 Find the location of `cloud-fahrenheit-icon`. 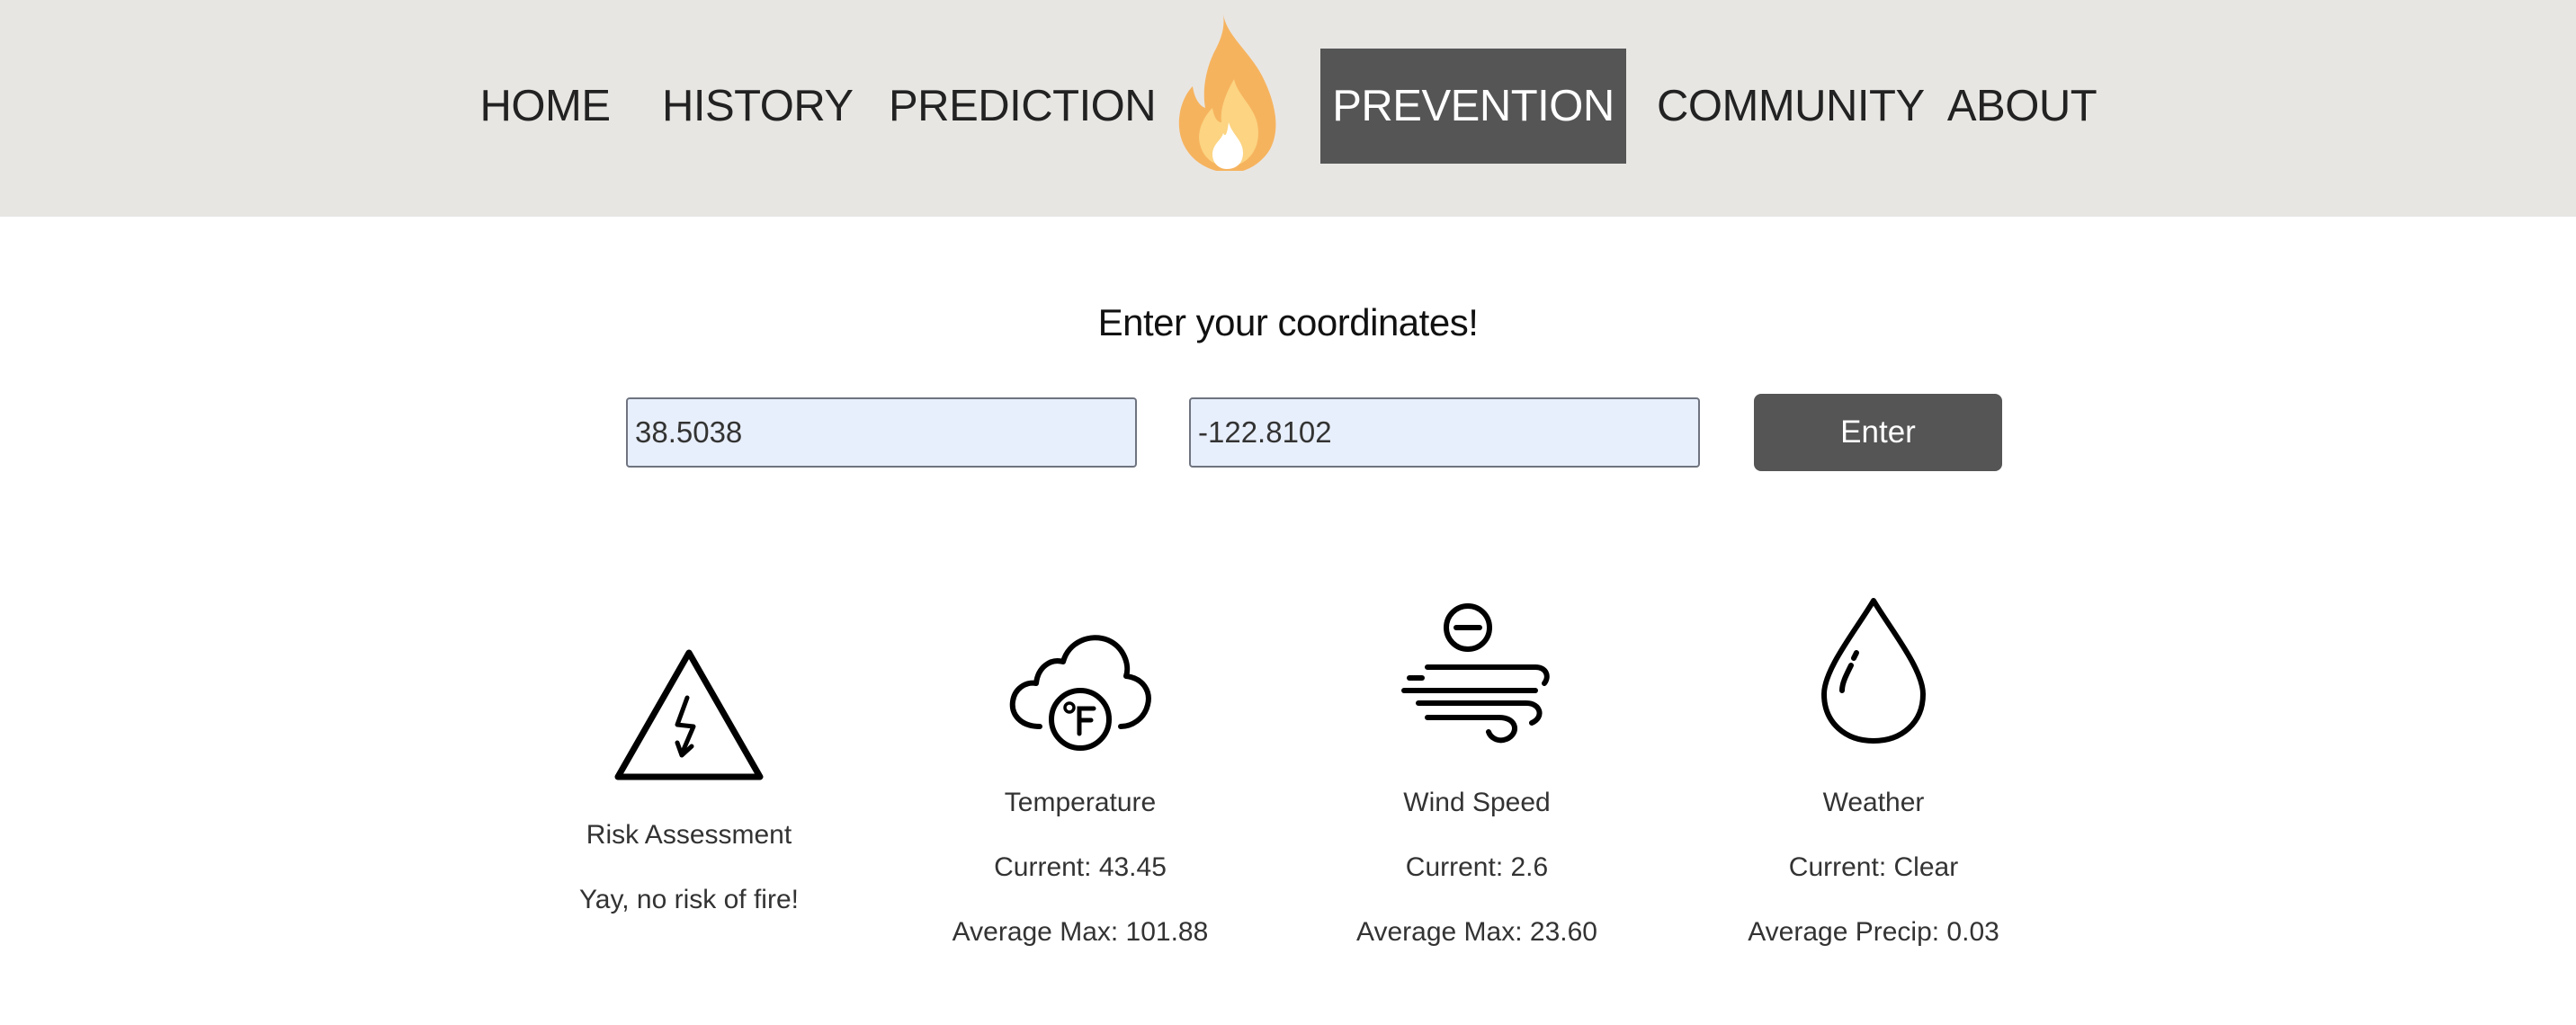

cloud-fahrenheit-icon is located at coordinates (1080, 693).